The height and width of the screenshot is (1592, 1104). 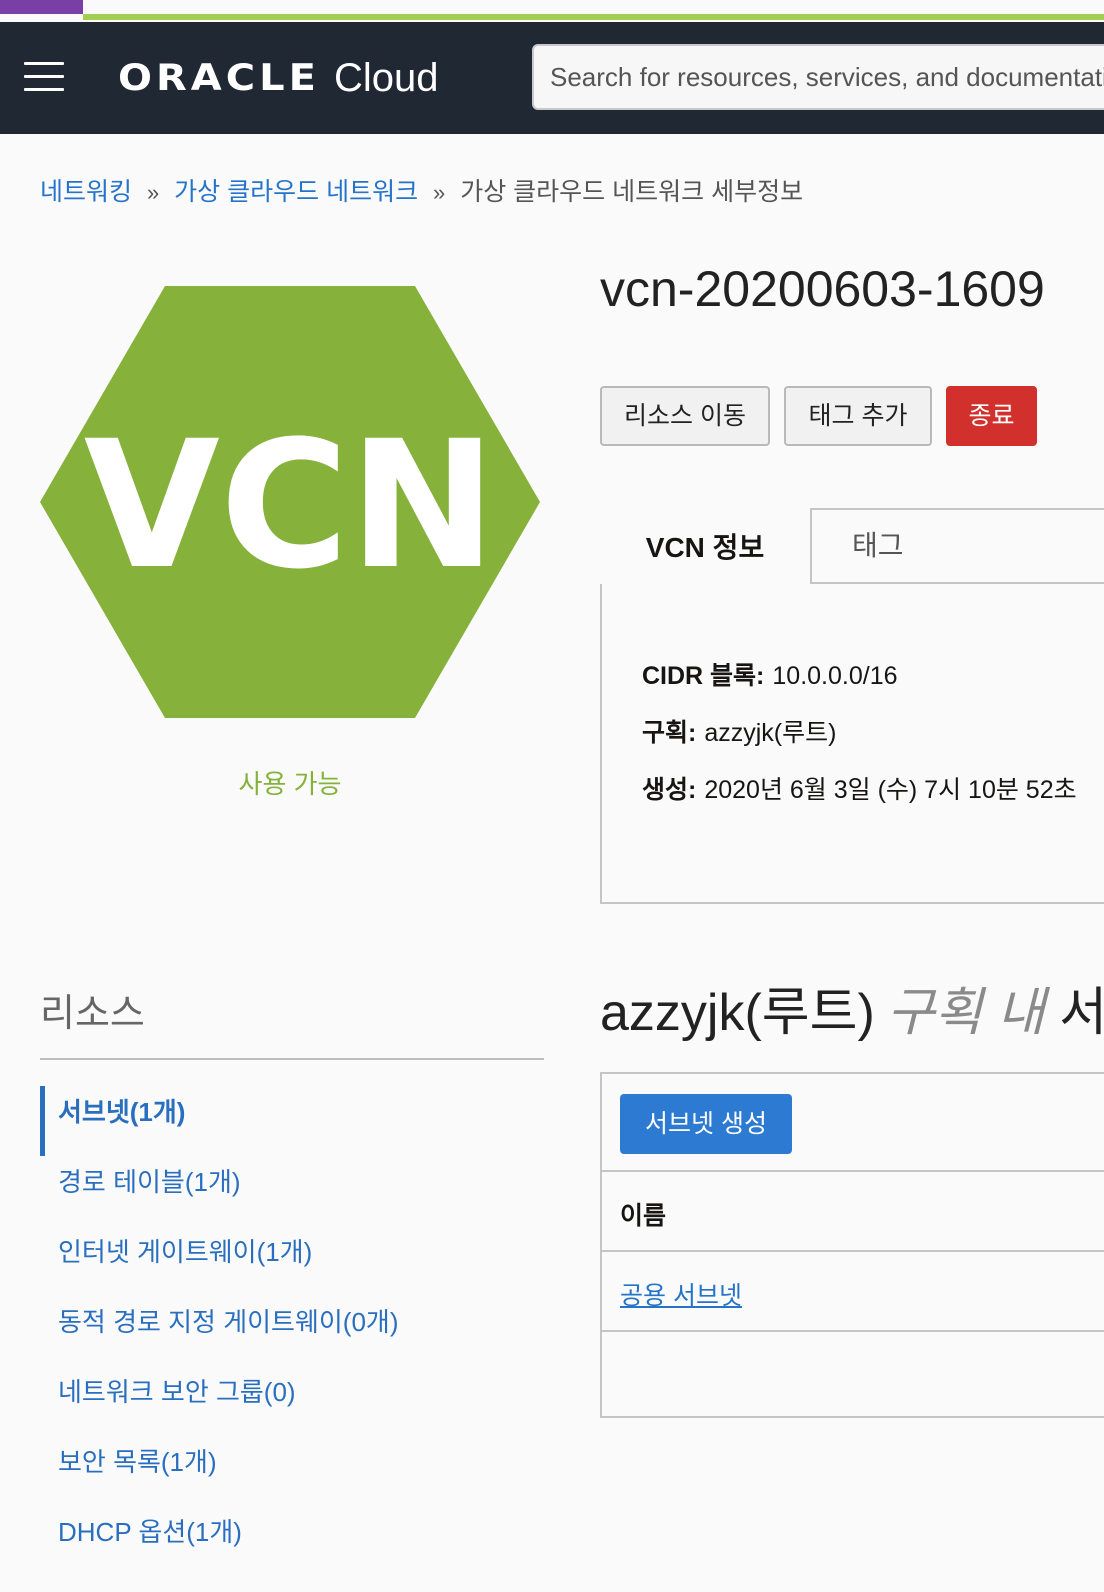 What do you see at coordinates (632, 192) in the screenshot?
I see `breadcrumb-current: 가상 클라우드 네트워크 세부정보` at bounding box center [632, 192].